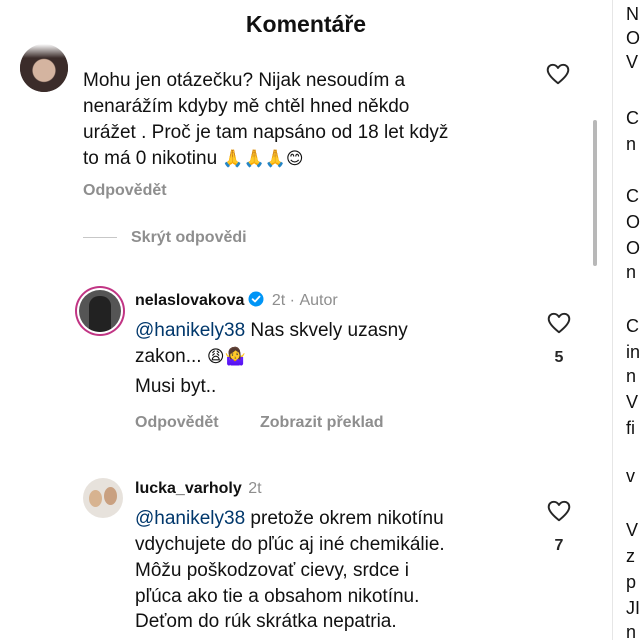 The width and height of the screenshot is (640, 640). Describe the element at coordinates (244, 80) in the screenshot. I see `comment-text-line: Mohu jen otázečku? Nijak nesoudím a` at that location.